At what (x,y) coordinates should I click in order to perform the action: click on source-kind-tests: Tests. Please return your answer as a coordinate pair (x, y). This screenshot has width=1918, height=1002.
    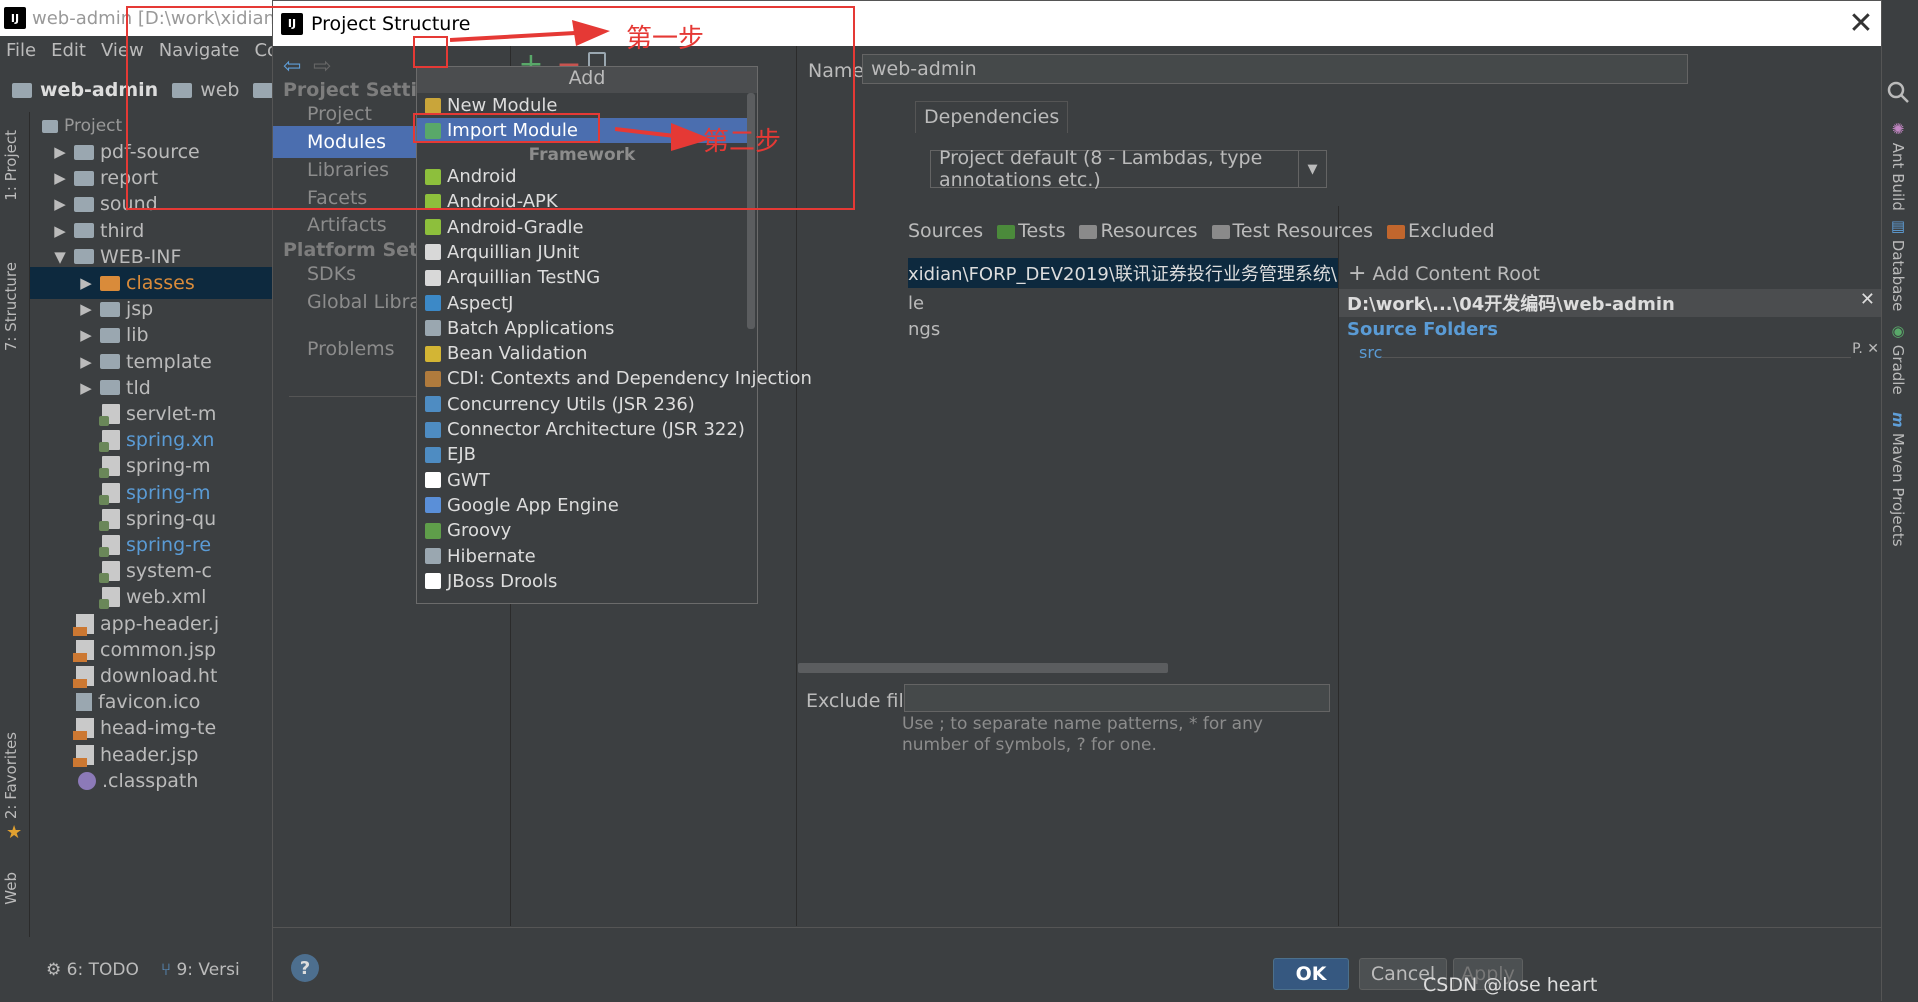
    Looking at the image, I should click on (1031, 231).